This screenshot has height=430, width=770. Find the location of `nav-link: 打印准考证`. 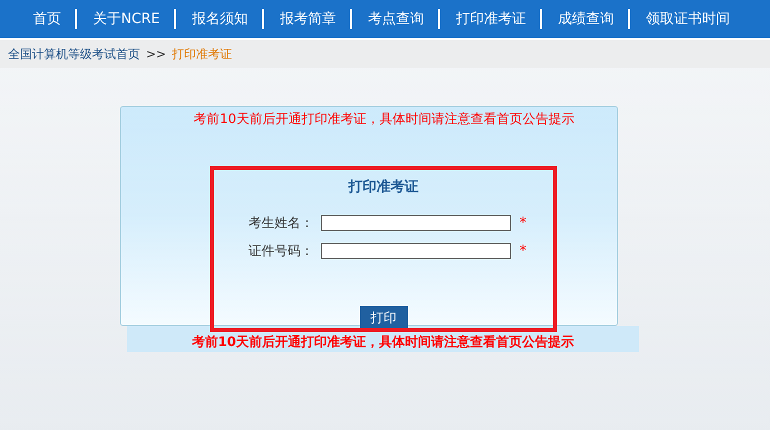

nav-link: 打印准考证 is located at coordinates (491, 19).